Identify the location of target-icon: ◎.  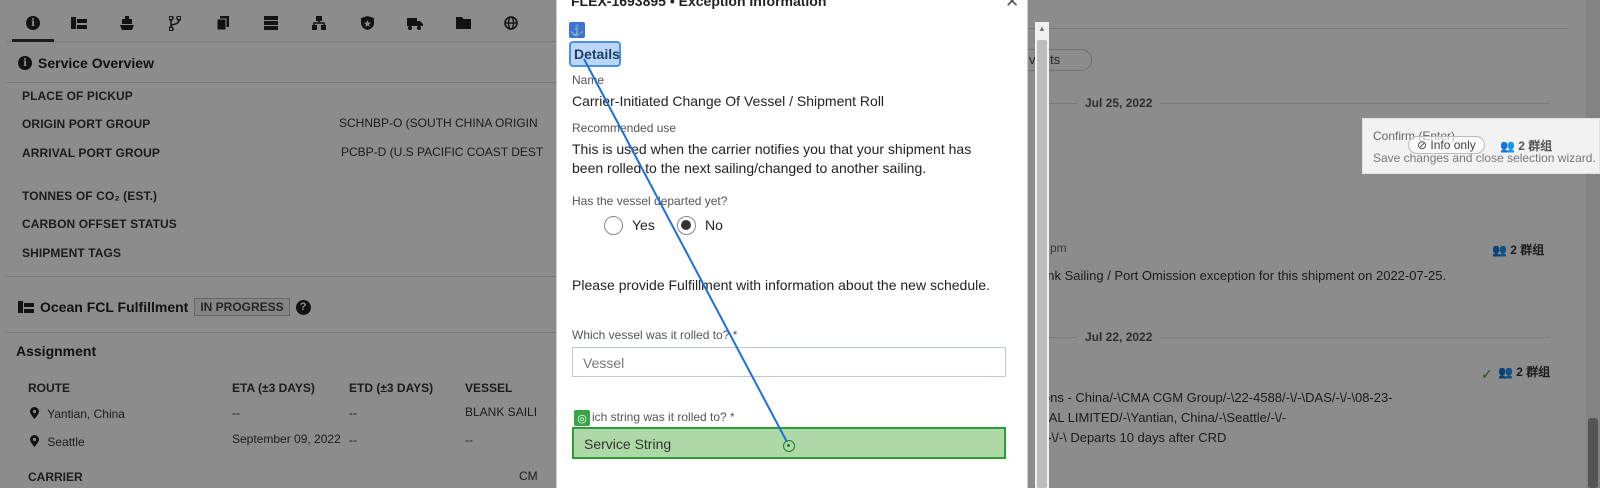
(582, 418).